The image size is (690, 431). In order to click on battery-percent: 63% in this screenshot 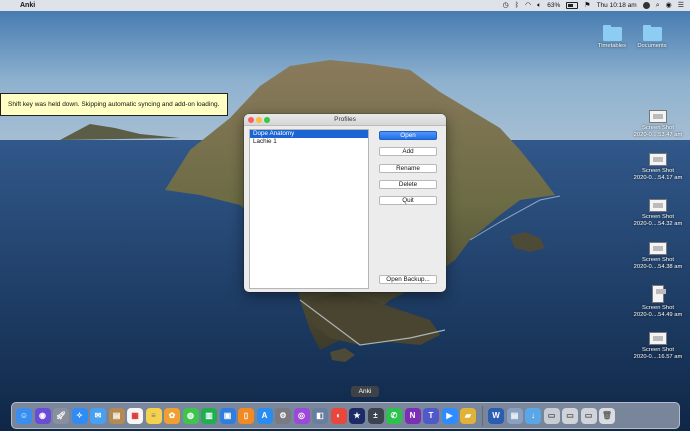, I will do `click(553, 5)`.